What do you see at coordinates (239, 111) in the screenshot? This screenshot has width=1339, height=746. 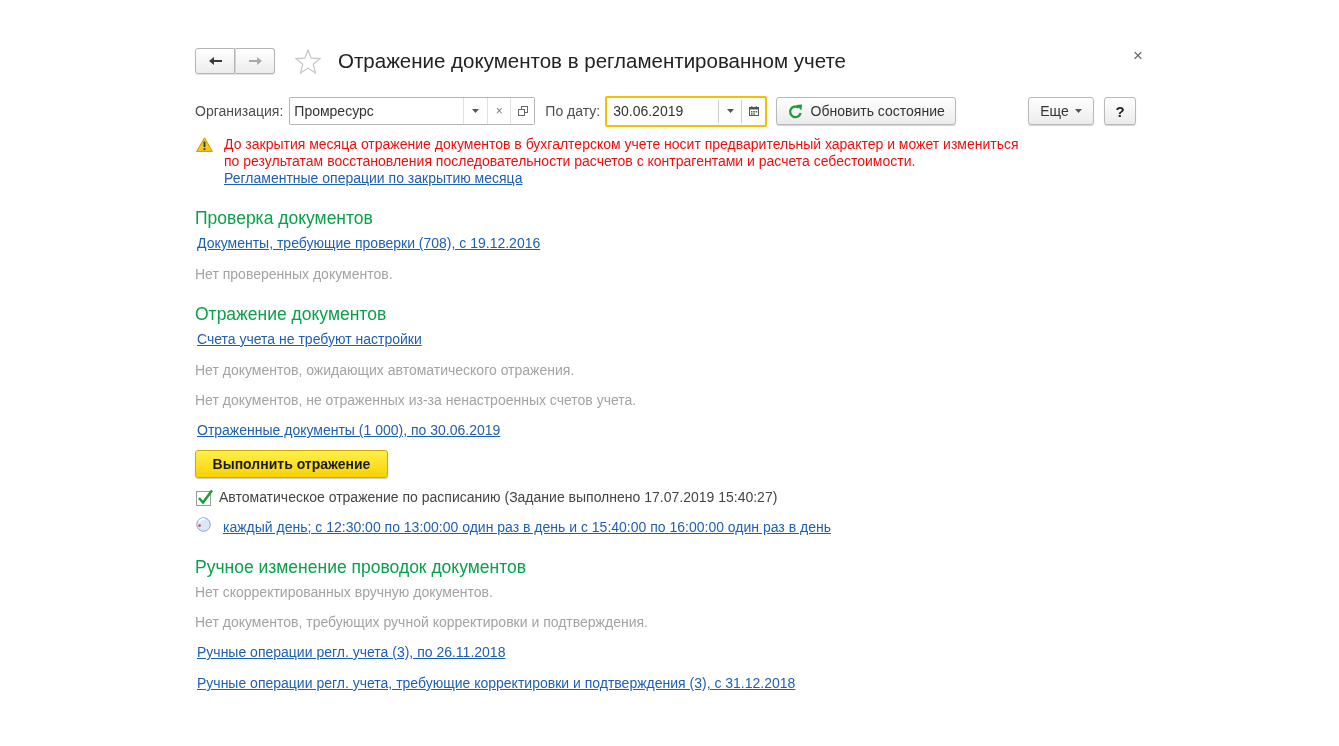 I see `organization-label: Организация:` at bounding box center [239, 111].